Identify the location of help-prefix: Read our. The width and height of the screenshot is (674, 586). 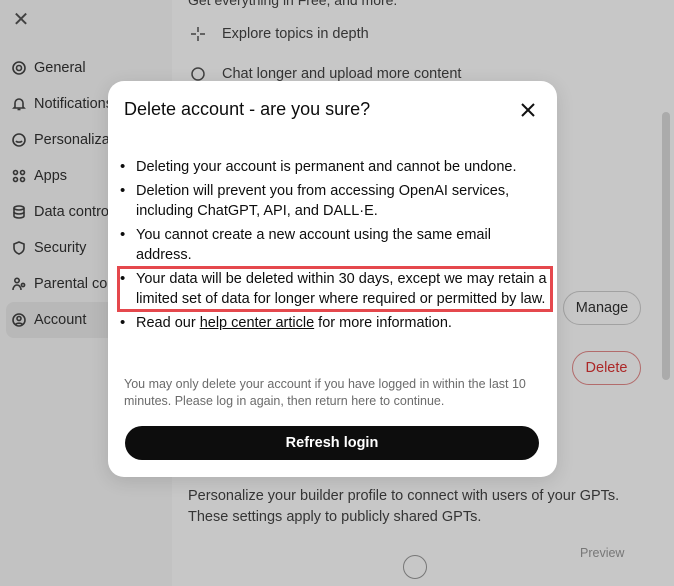
(168, 323).